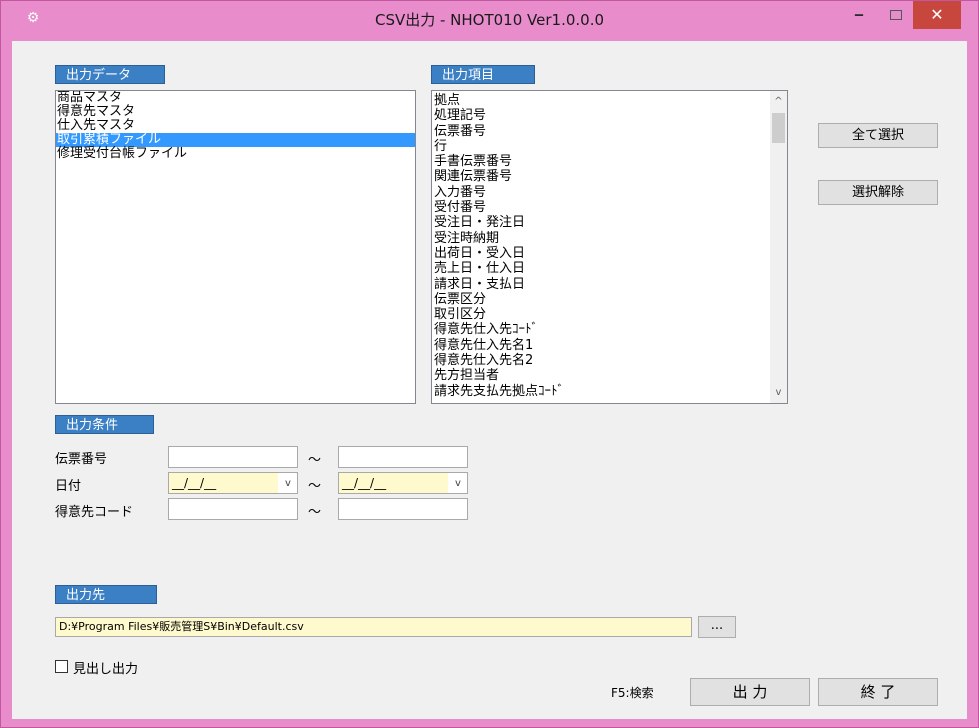 This screenshot has height=728, width=979. I want to click on output-items-header: 出力項目, so click(483, 74).